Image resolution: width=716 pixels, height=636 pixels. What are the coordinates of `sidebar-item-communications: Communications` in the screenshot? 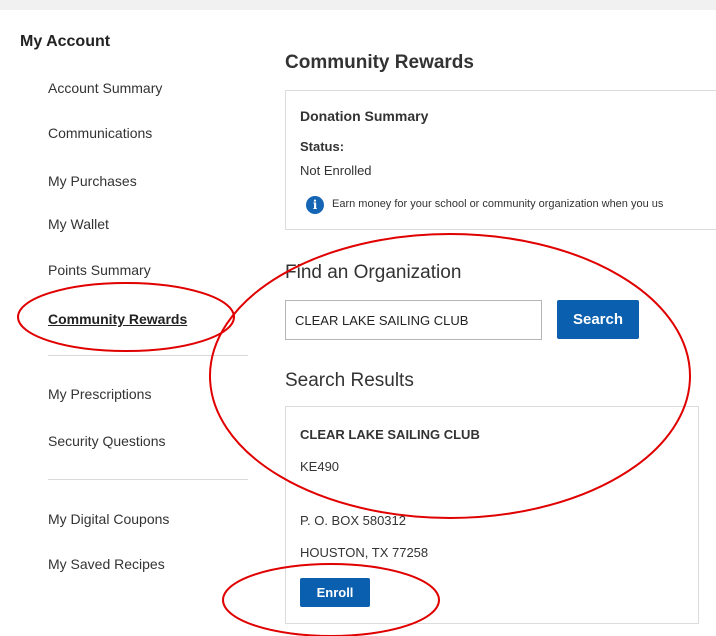 It's located at (100, 133).